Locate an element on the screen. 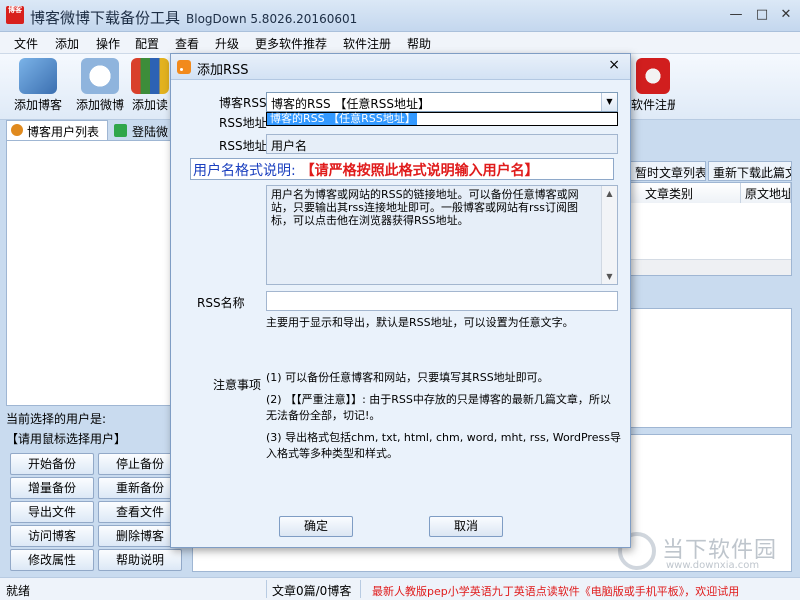  cancel-button: 取消 is located at coordinates (466, 526).